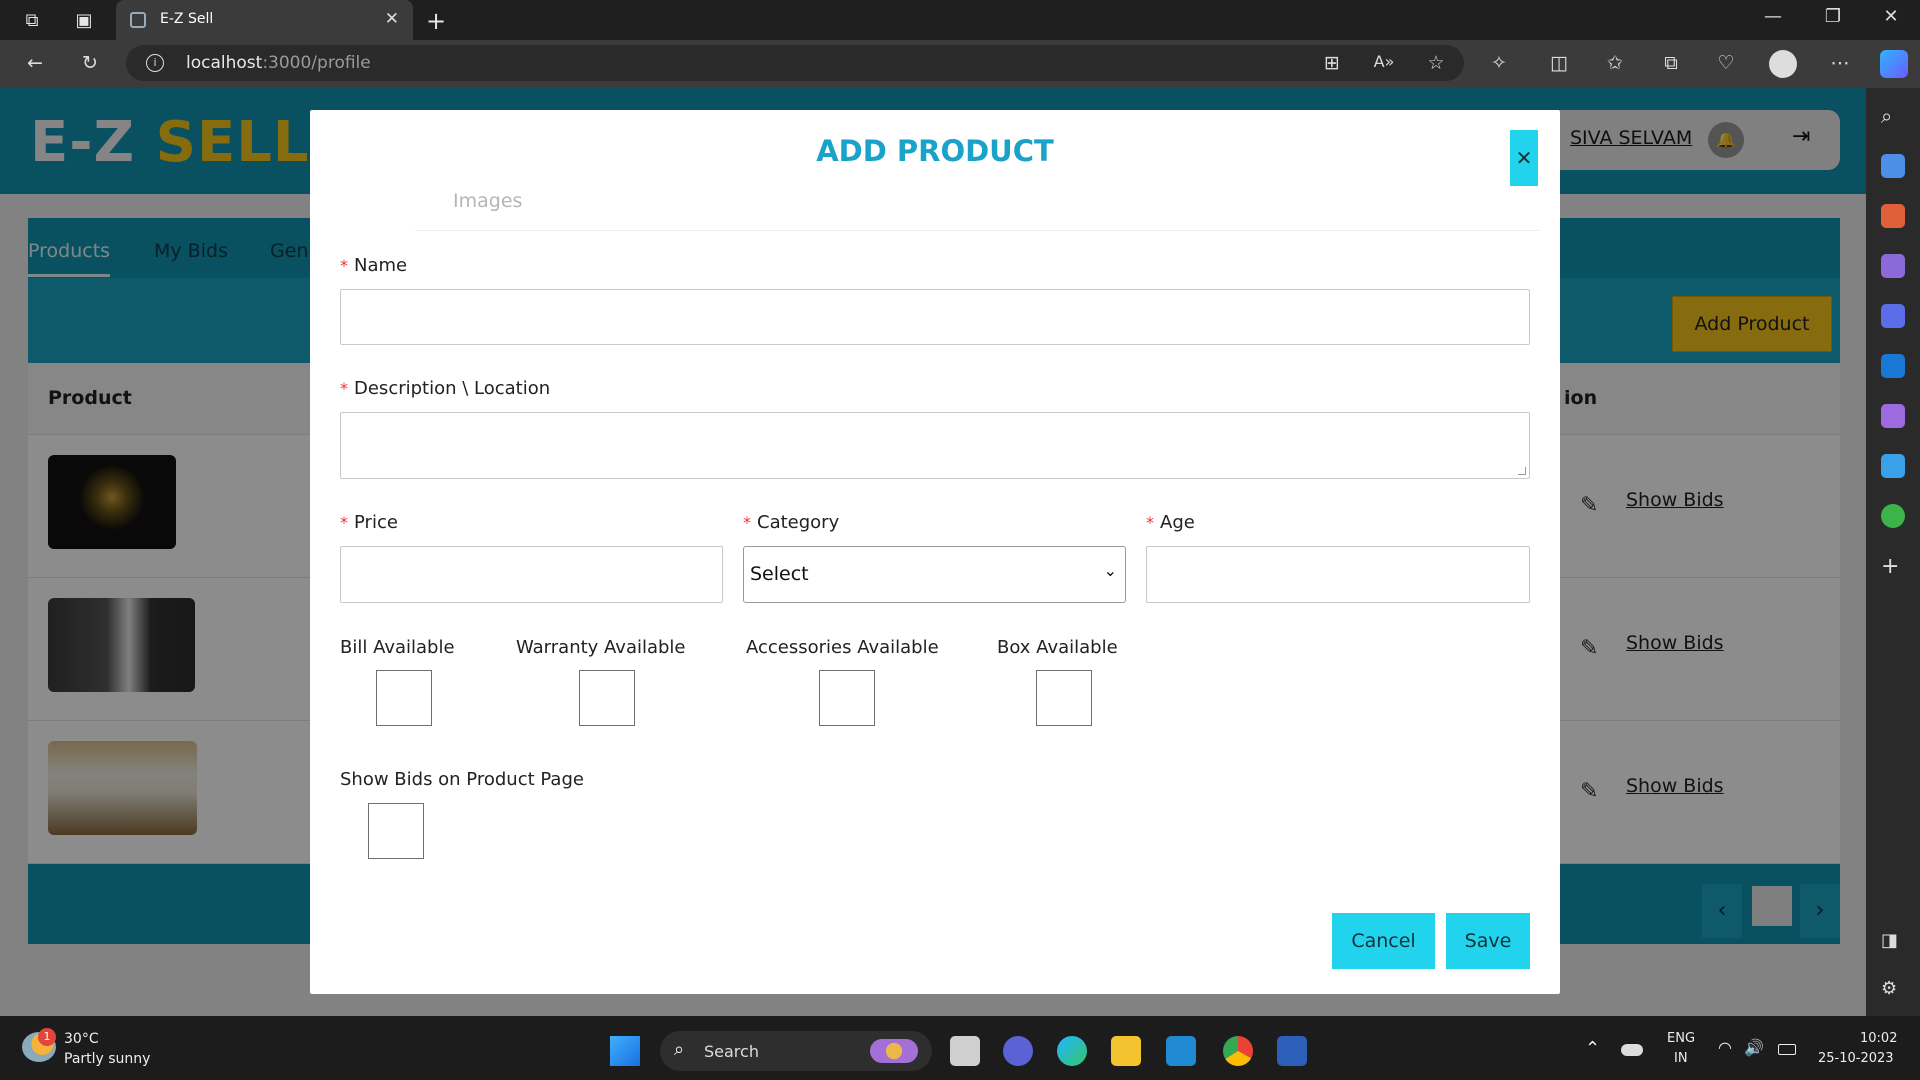 The image size is (1920, 1080). What do you see at coordinates (1893, 416) in the screenshot?
I see `sidebar-designer-icon` at bounding box center [1893, 416].